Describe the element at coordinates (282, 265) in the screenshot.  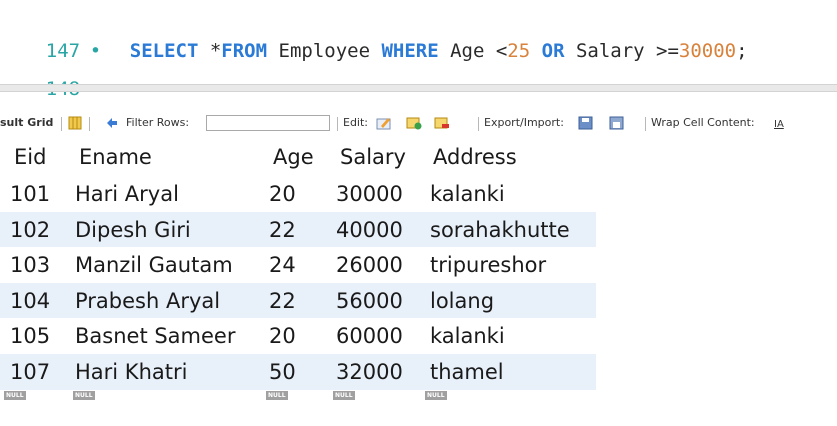
I see `cell-age: 24` at that location.